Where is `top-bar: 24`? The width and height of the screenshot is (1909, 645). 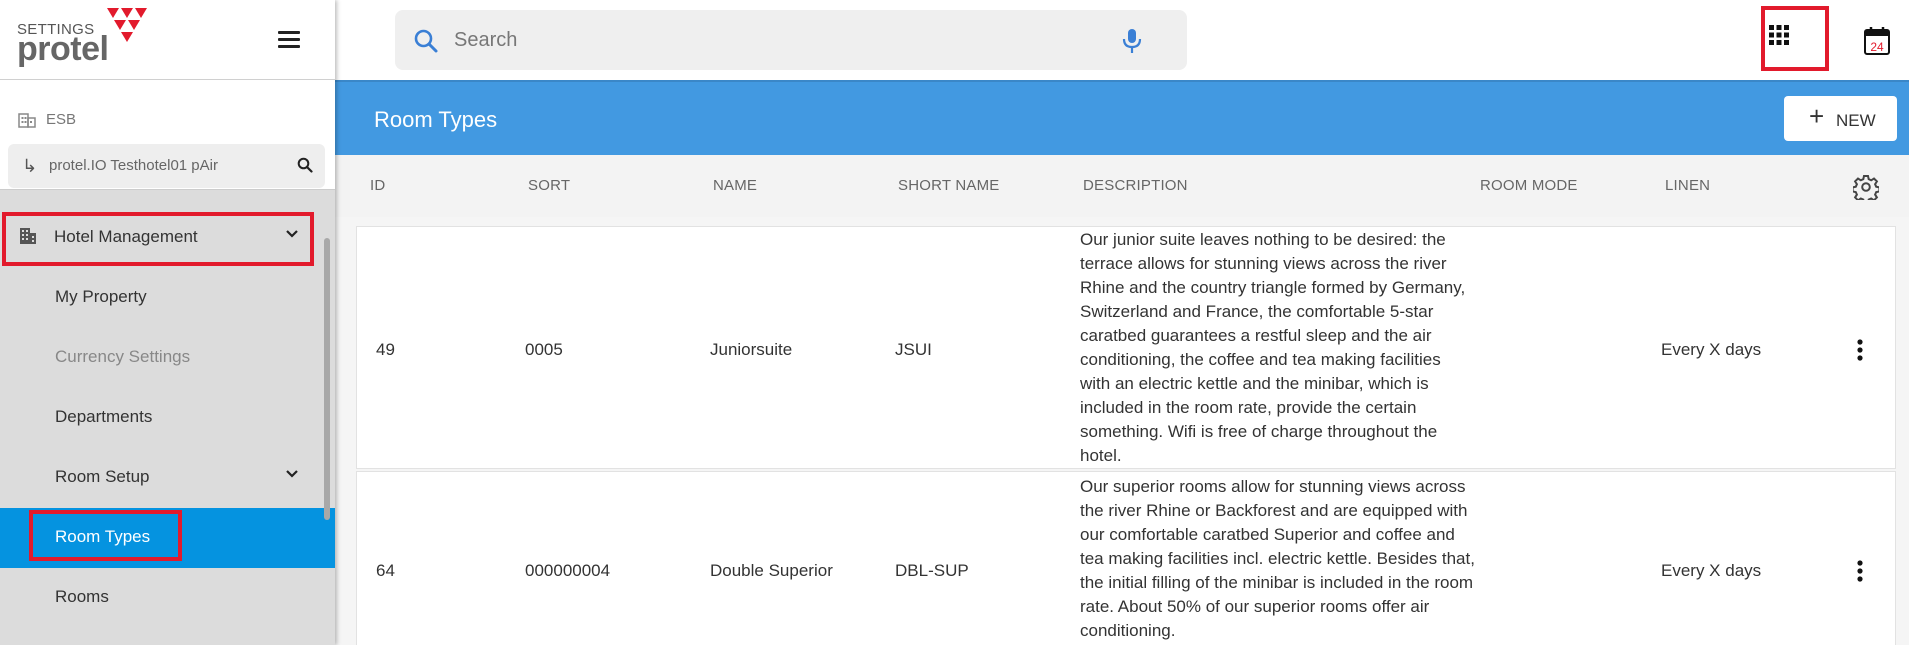
top-bar: 24 is located at coordinates (1122, 40).